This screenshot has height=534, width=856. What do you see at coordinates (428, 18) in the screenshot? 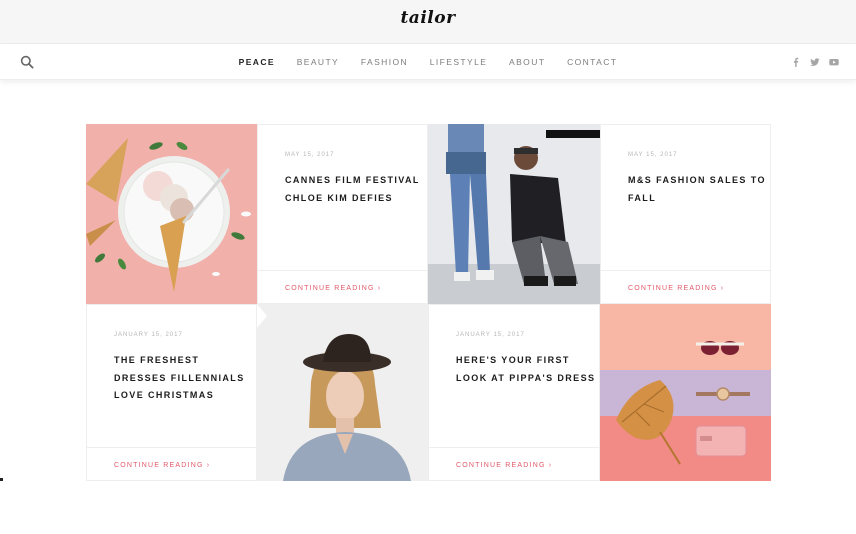
I see `site-logo: tailor` at bounding box center [428, 18].